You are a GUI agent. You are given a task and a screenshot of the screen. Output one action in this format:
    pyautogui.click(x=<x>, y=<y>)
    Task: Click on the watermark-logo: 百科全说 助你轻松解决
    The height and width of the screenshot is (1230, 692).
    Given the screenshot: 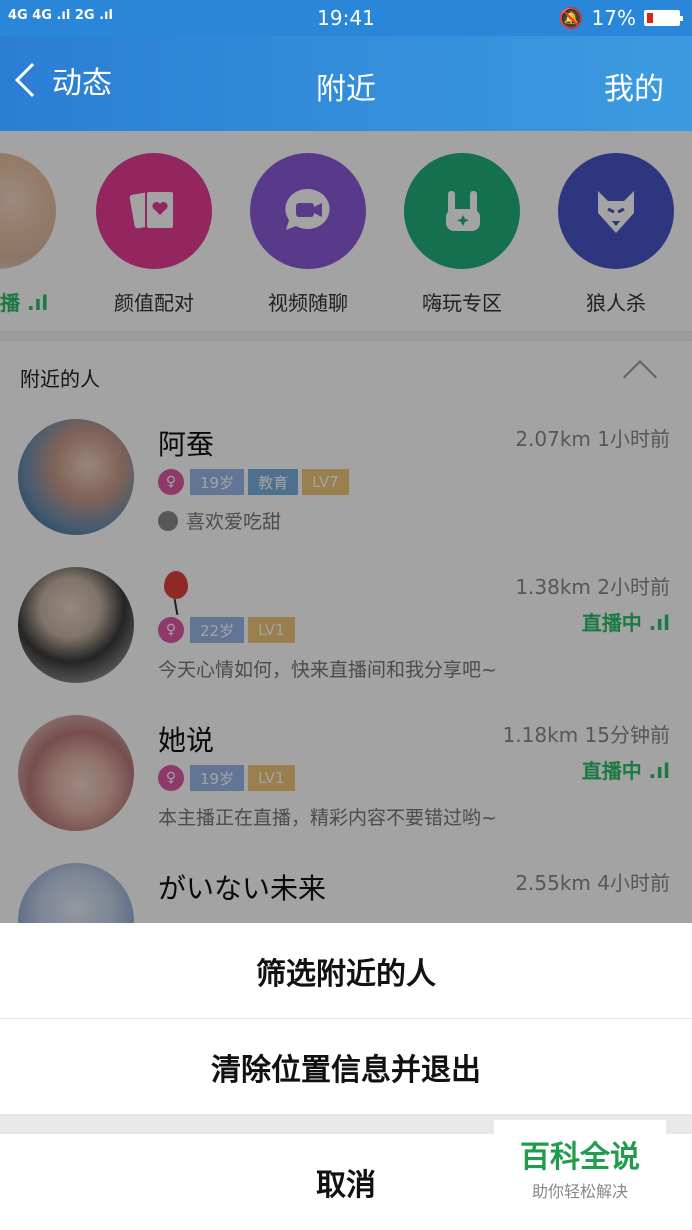 What is the action you would take?
    pyautogui.click(x=580, y=1161)
    